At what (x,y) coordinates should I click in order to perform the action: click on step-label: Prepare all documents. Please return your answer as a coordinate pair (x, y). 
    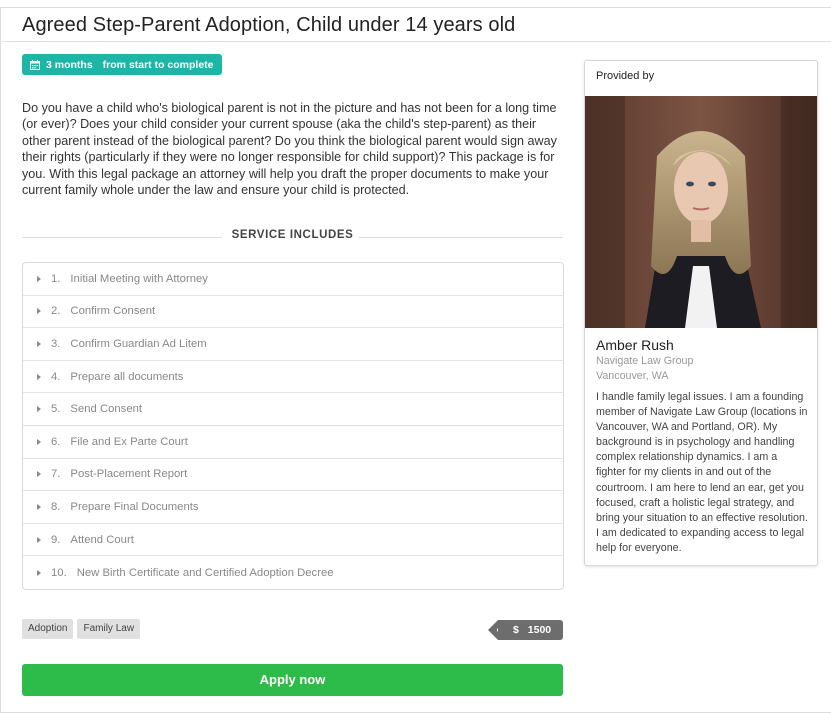
    Looking at the image, I should click on (127, 376).